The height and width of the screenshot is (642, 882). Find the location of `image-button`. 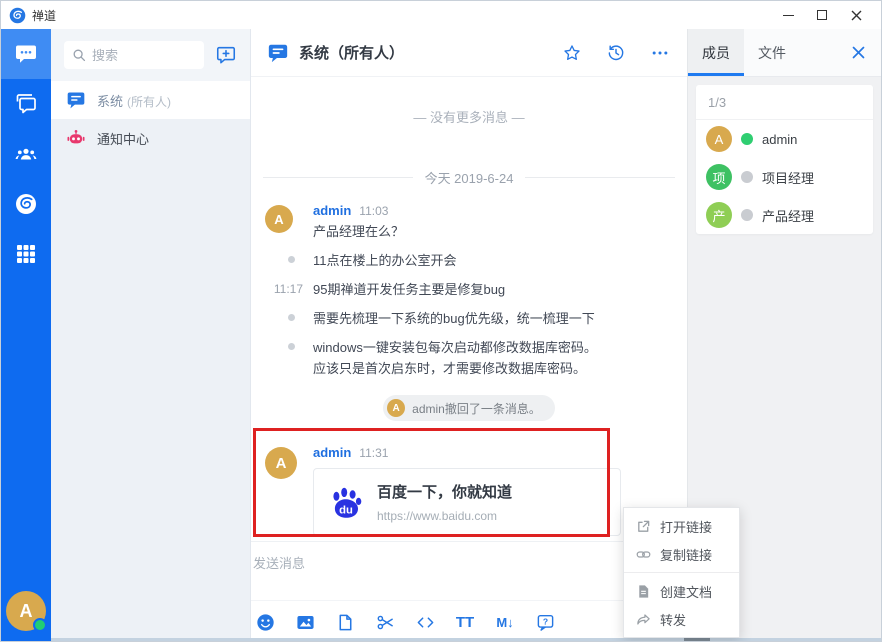

image-button is located at coordinates (305, 622).